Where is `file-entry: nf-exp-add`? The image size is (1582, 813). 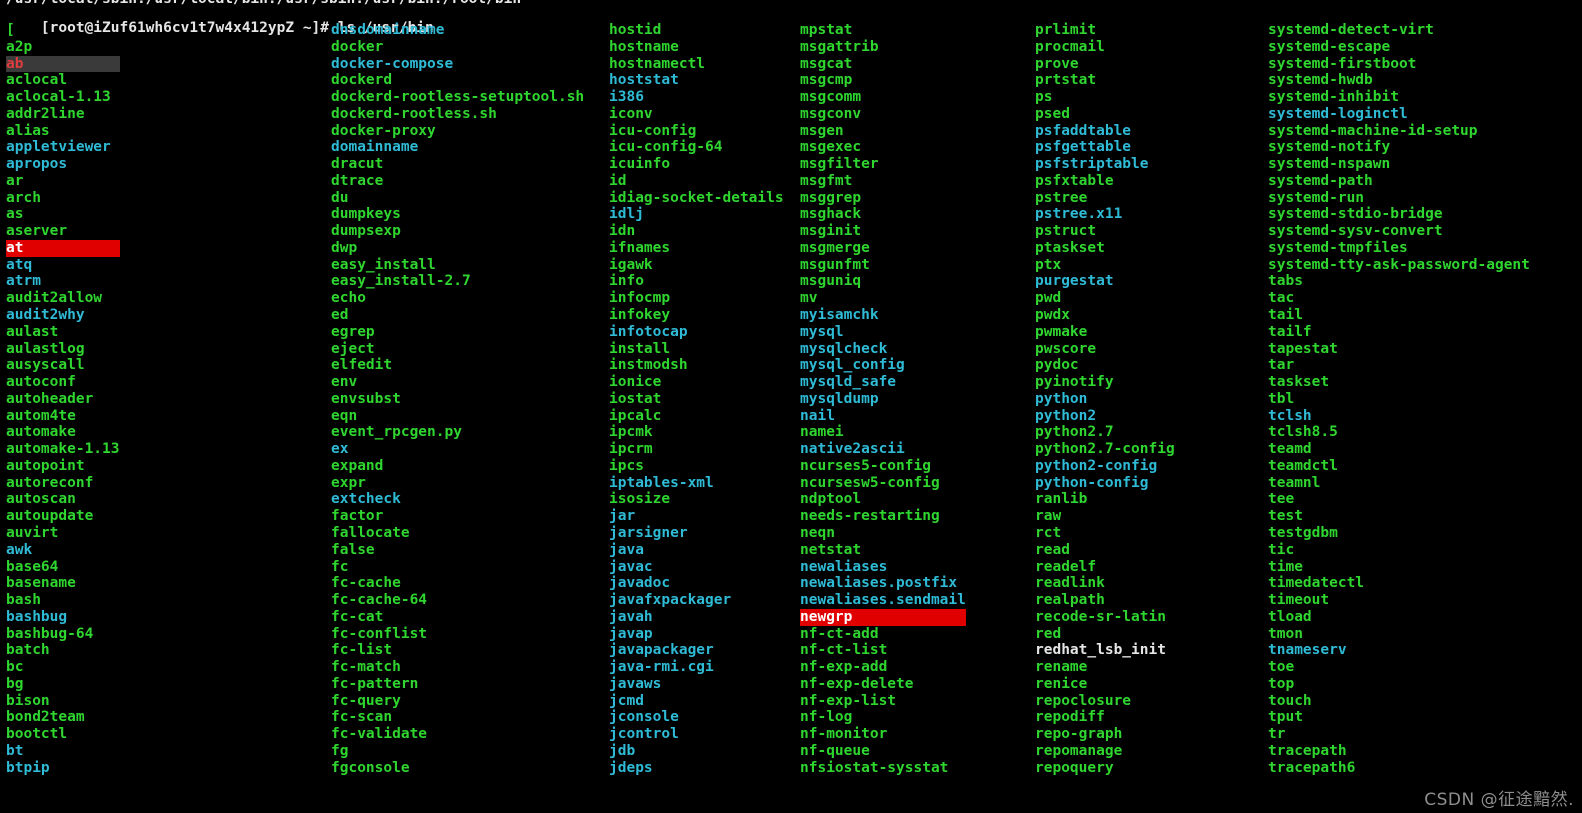
file-entry: nf-exp-add is located at coordinates (844, 667).